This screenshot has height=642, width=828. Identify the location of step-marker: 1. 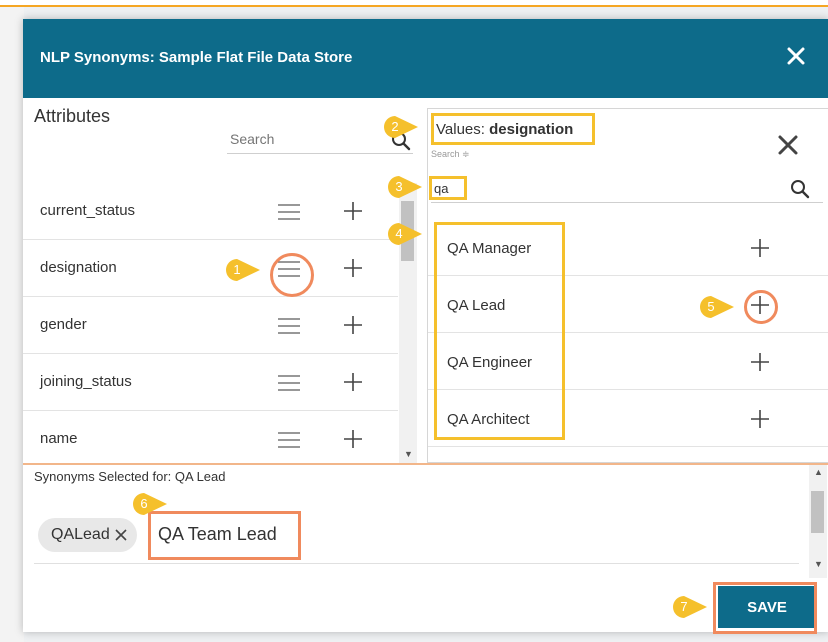
(243, 270).